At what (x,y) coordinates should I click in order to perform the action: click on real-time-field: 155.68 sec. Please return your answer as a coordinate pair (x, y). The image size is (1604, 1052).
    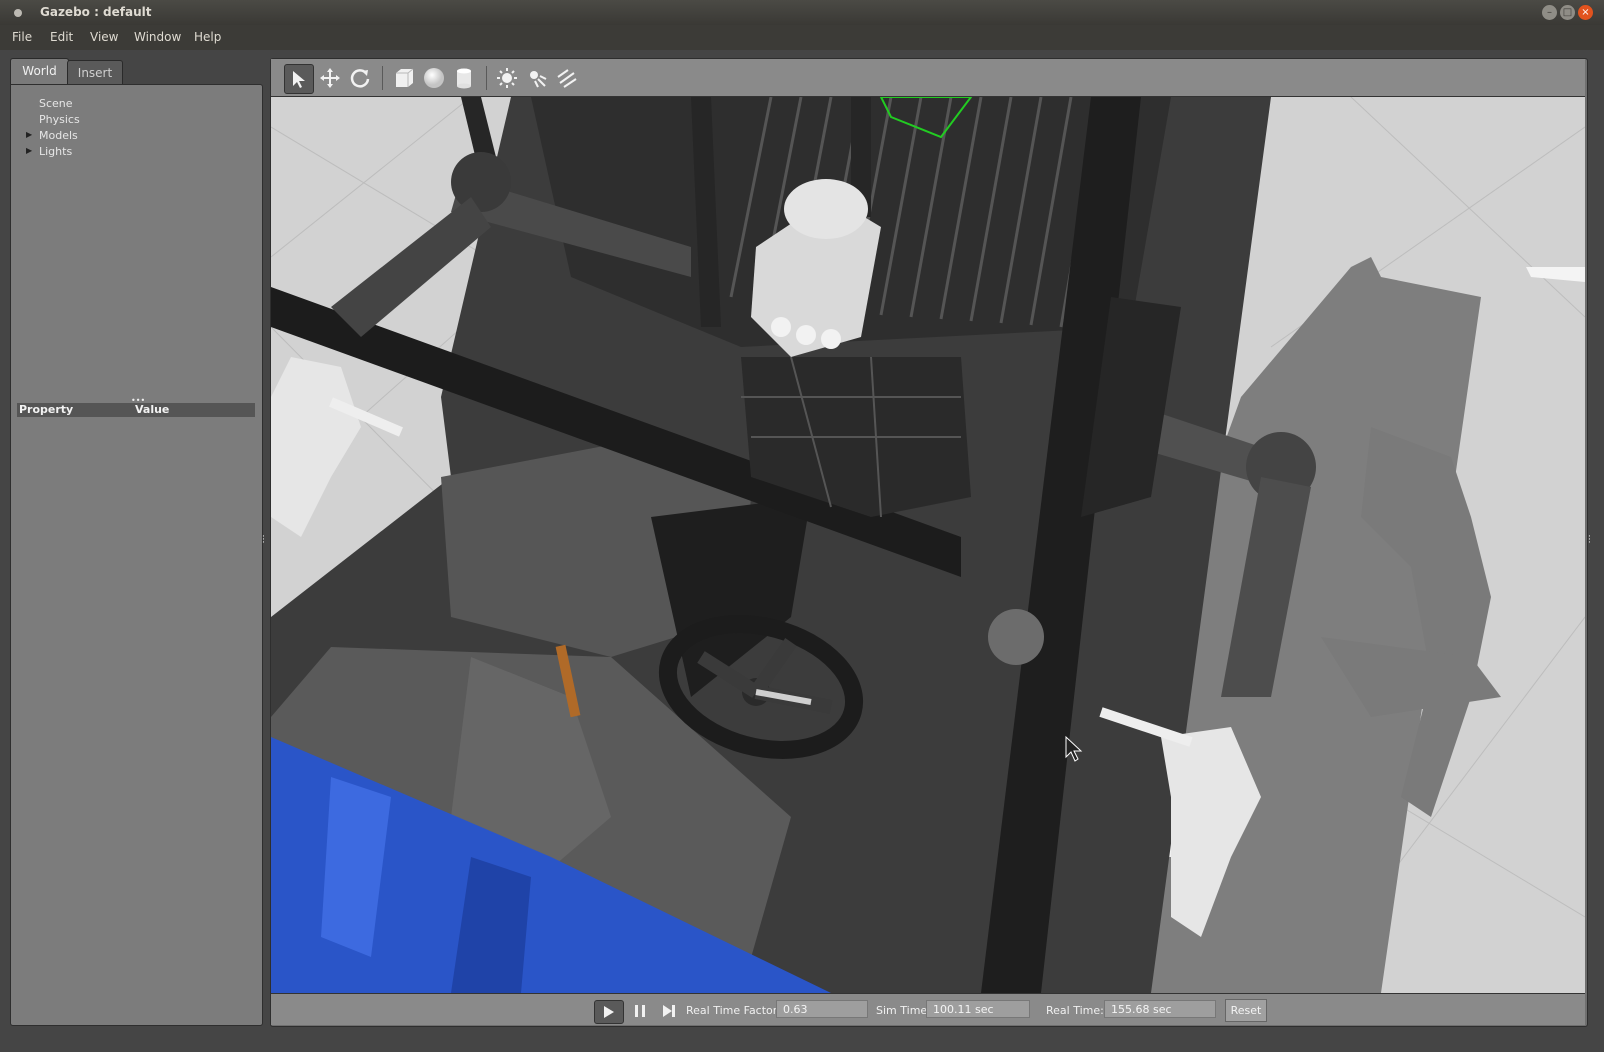
    Looking at the image, I should click on (1160, 1009).